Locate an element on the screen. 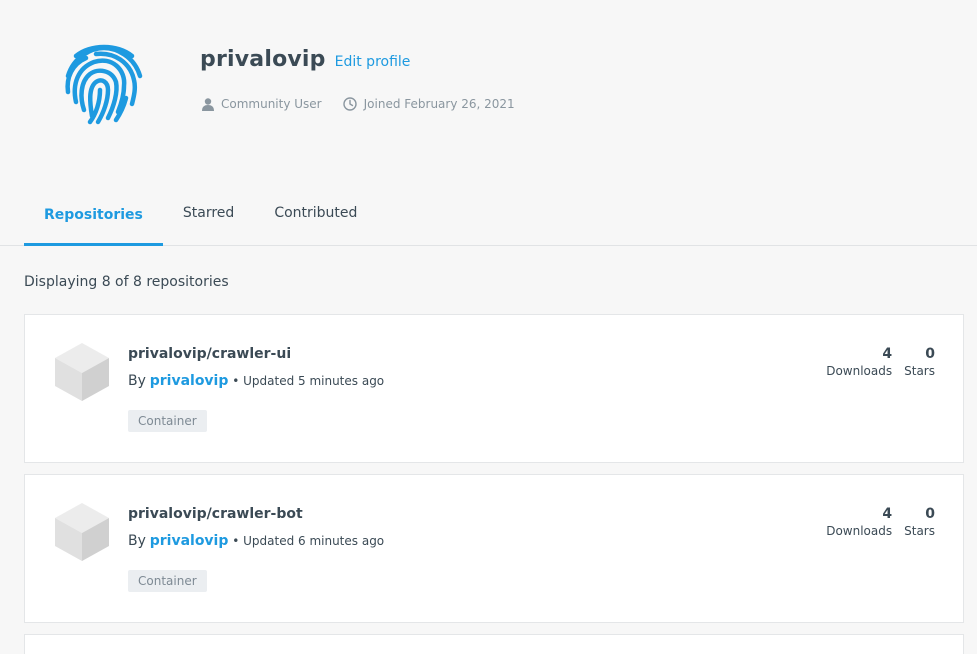  profile-joined: Joined February 26, 2021 is located at coordinates (428, 104).